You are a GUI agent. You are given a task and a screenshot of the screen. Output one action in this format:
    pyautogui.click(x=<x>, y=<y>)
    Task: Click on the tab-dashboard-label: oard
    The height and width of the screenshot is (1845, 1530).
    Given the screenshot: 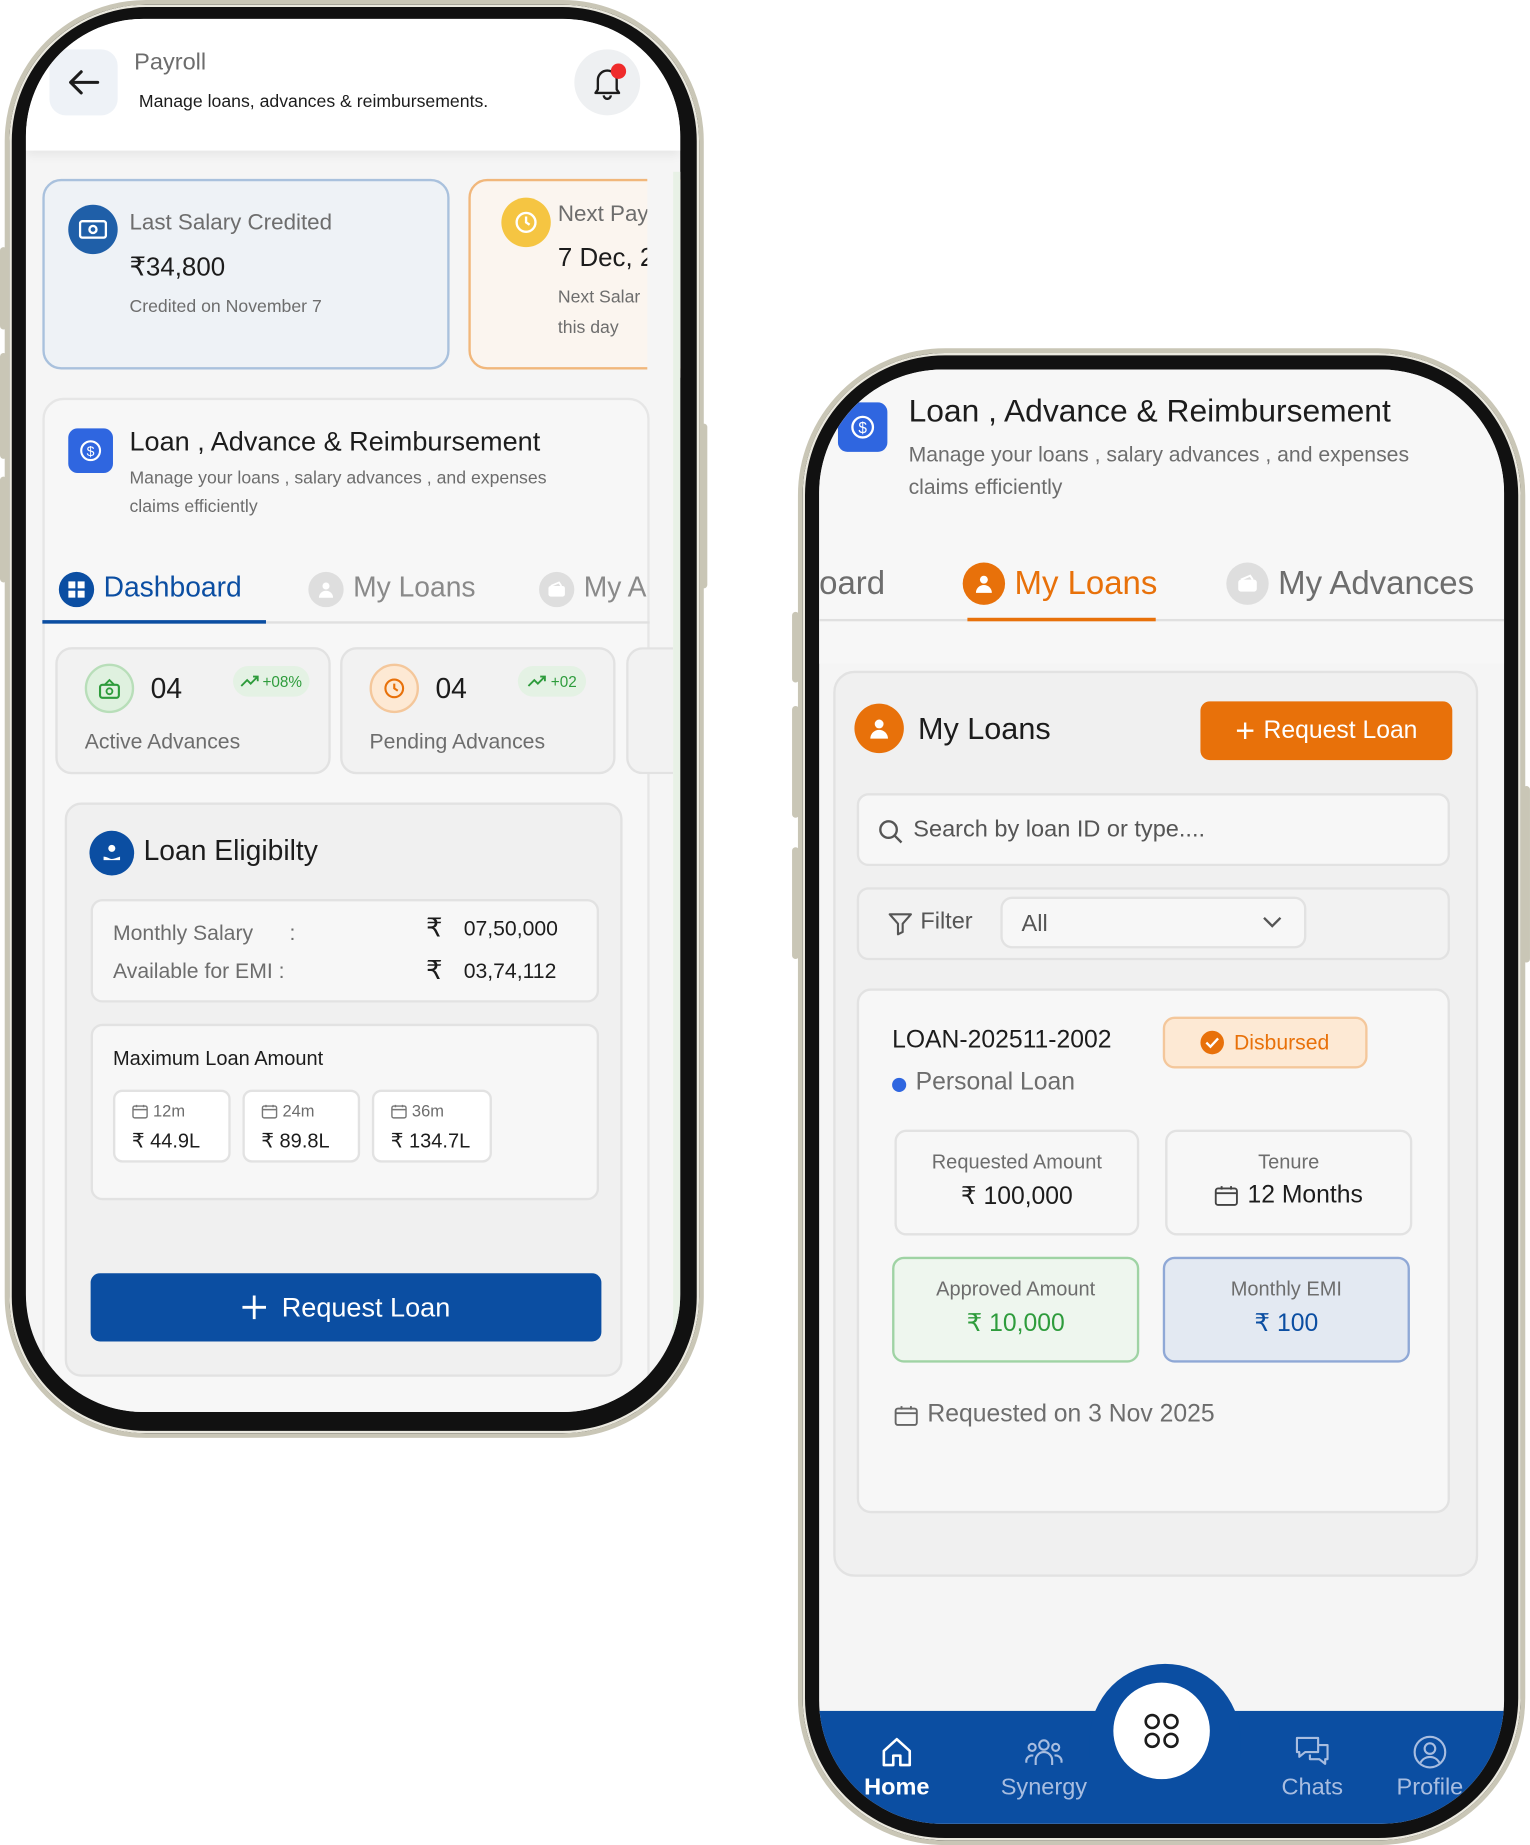 What is the action you would take?
    pyautogui.click(x=852, y=583)
    